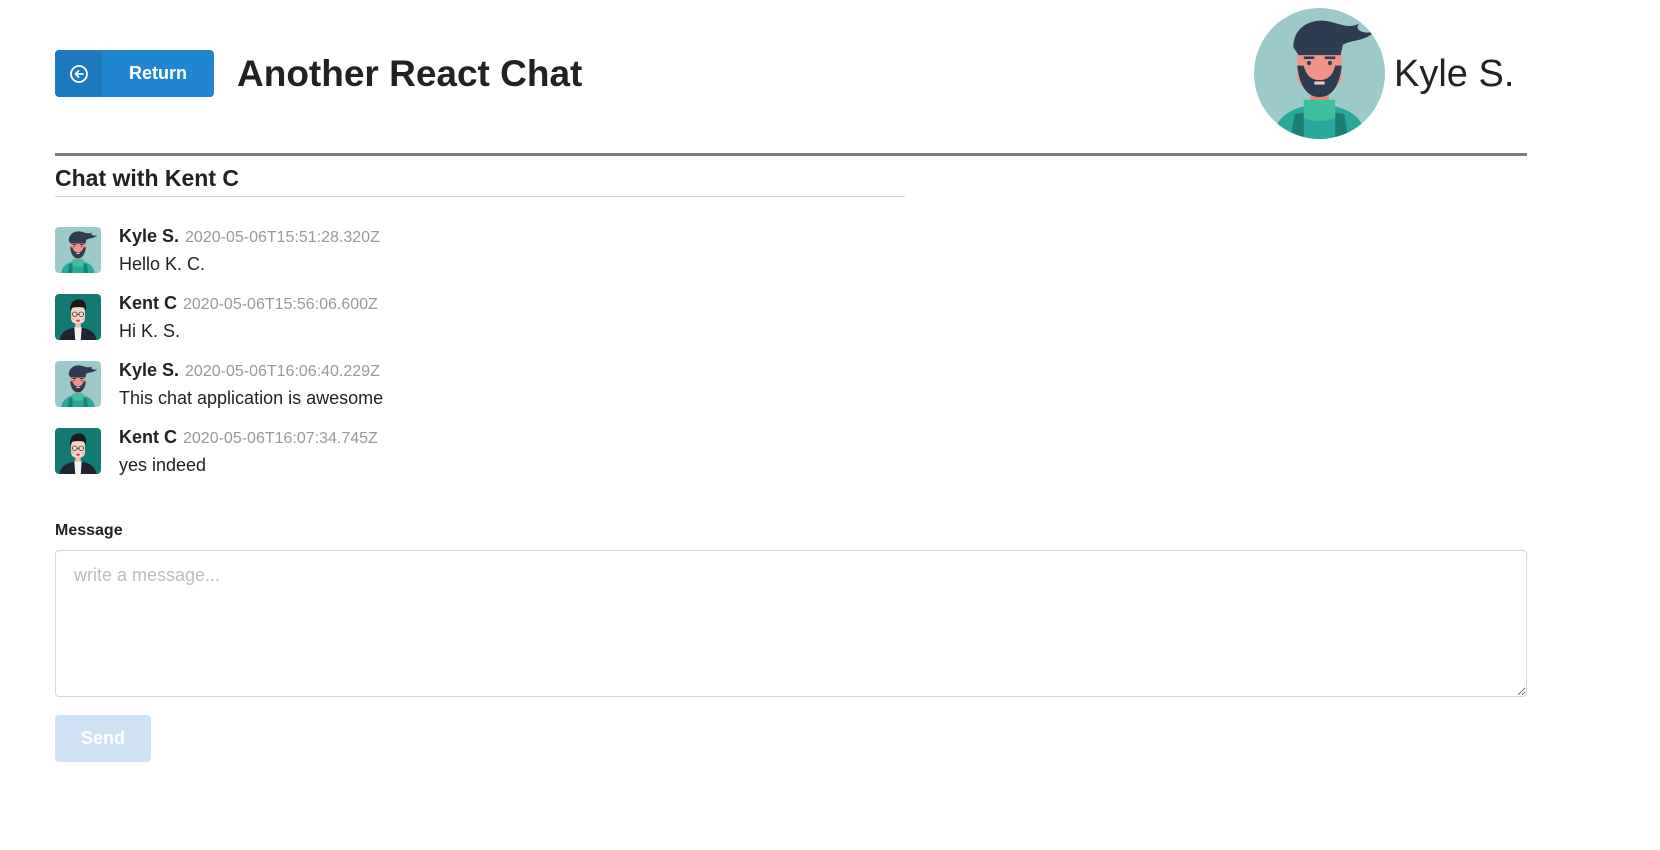 This screenshot has height=850, width=1660. What do you see at coordinates (158, 73) in the screenshot?
I see `return-button-label: Return` at bounding box center [158, 73].